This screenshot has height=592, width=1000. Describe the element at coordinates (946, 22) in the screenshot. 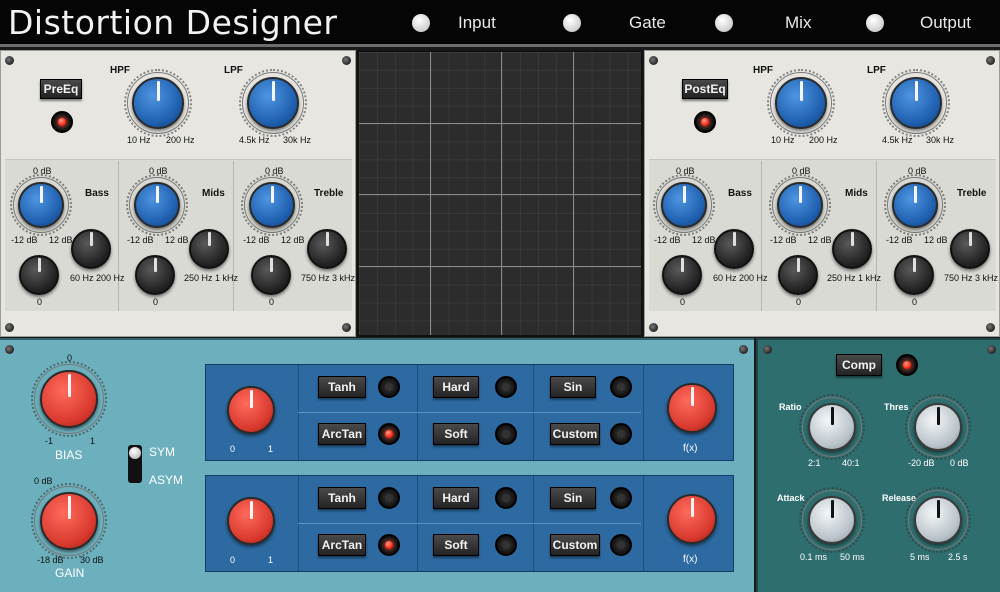

I see `nav-output-label: Output` at that location.